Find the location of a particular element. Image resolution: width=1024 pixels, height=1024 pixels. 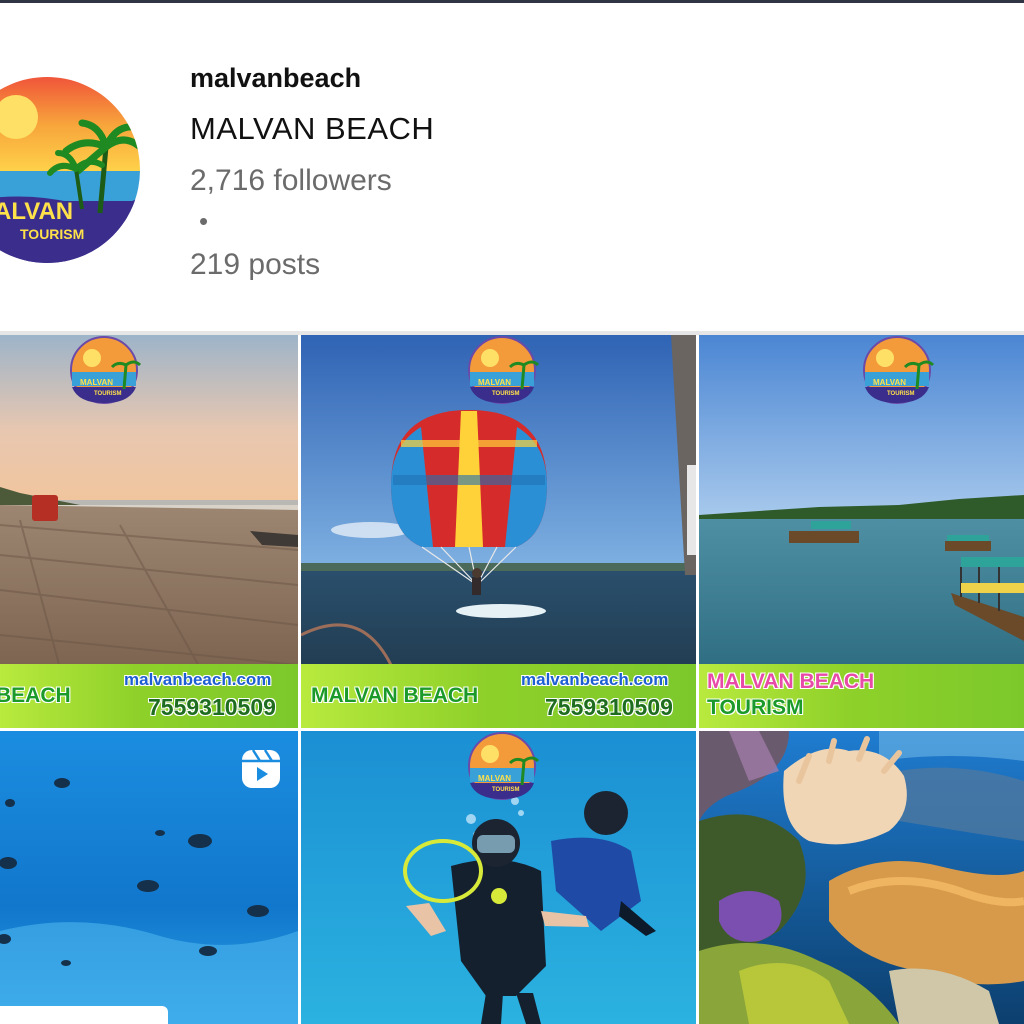

post-banner: BEACH malvanbeach.com 7559310509 is located at coordinates (149, 696).